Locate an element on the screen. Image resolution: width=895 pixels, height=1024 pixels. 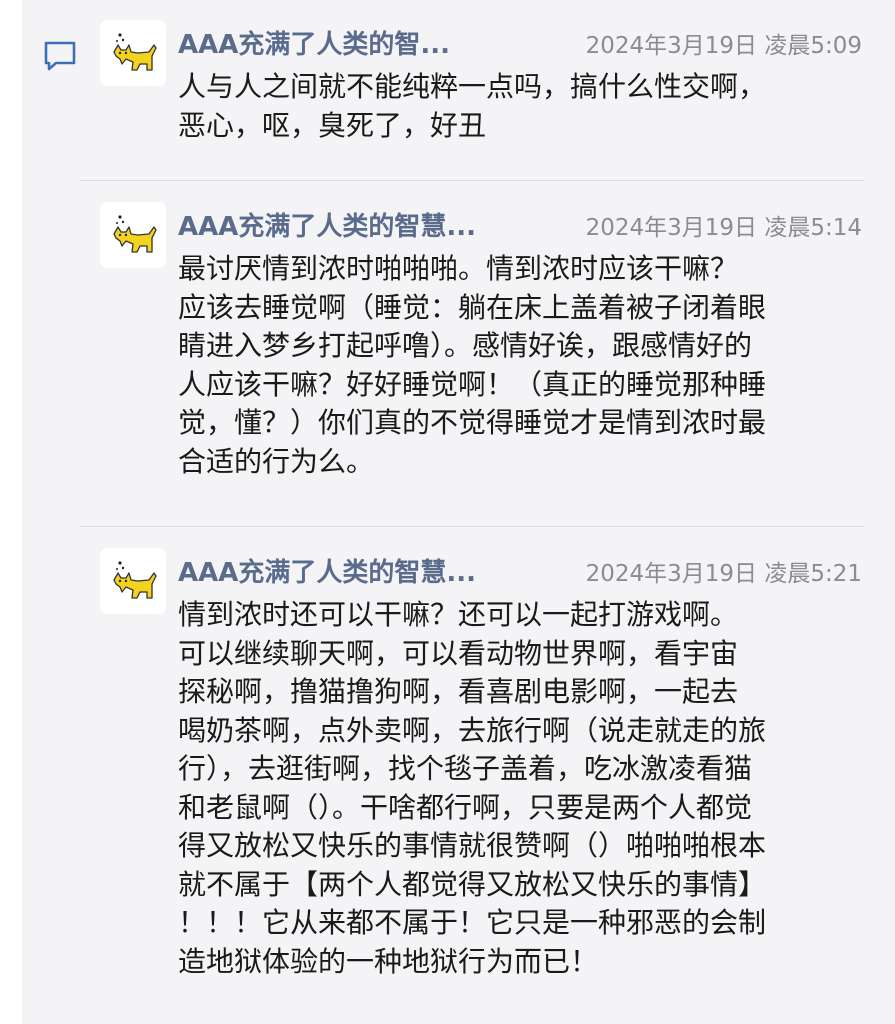
message-body: 人与人之间就不能纯粹一点吗，搞什么性交啊， 恶心，呕，臭死了，好丑 is located at coordinates (523, 106).